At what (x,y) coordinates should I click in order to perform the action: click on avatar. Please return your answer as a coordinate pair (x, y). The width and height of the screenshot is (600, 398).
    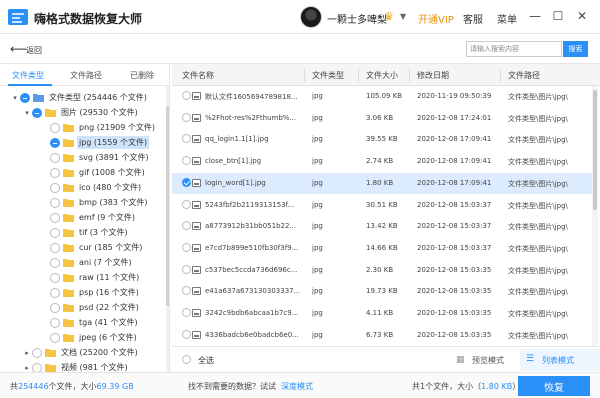
    Looking at the image, I should click on (311, 17).